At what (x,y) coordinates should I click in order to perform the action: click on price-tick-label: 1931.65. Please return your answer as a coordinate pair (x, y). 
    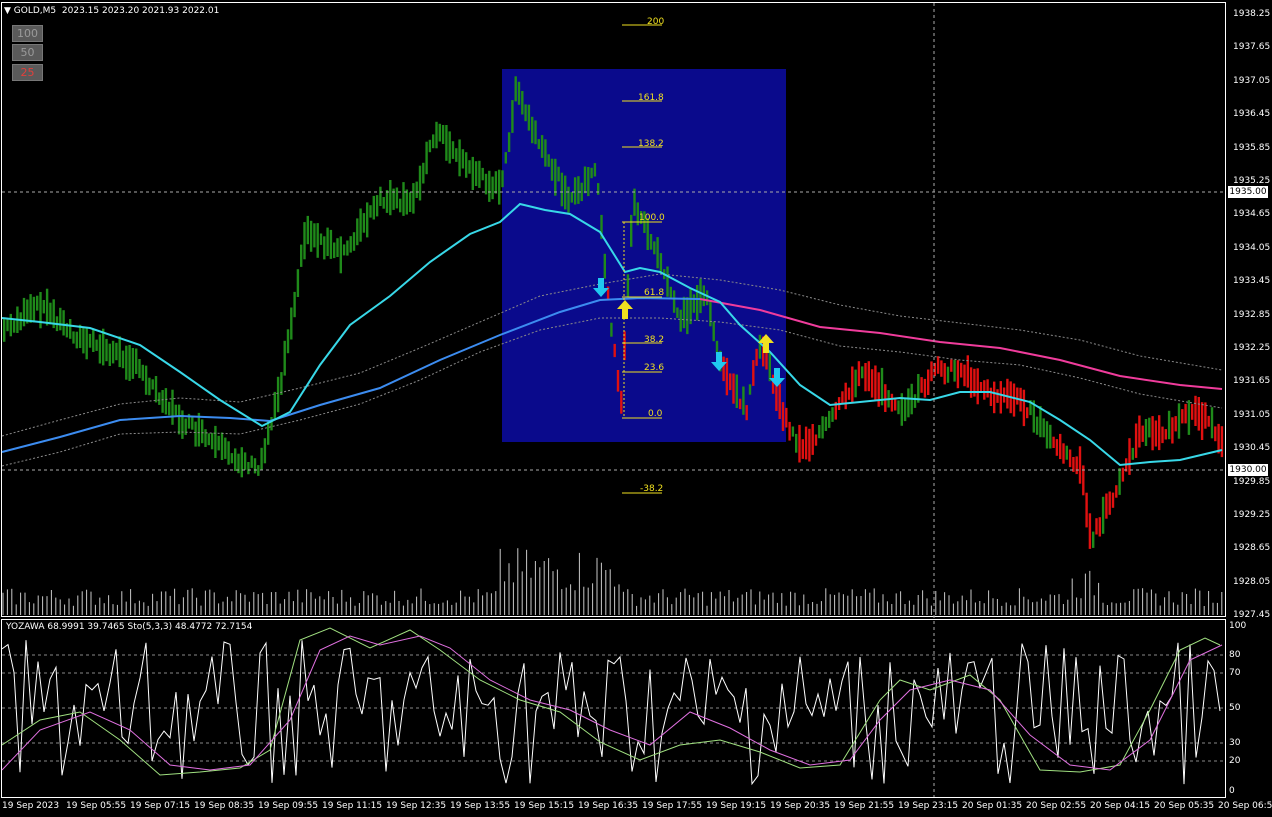
    Looking at the image, I should click on (1252, 381).